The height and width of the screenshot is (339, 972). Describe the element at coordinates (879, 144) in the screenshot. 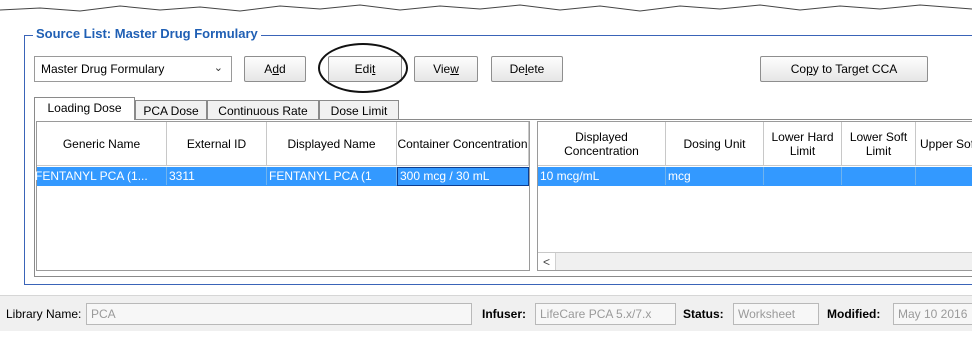

I see `col-header-lower-soft-limit: Lower Soft Limit` at that location.